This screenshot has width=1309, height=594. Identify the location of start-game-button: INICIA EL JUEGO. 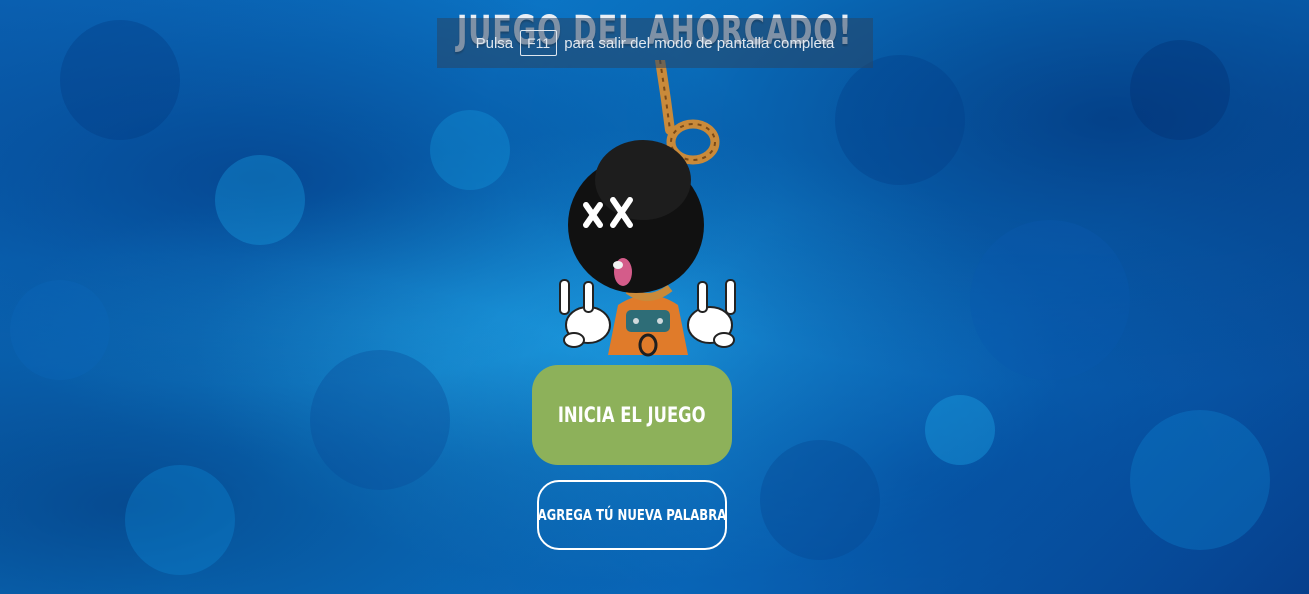
(632, 415).